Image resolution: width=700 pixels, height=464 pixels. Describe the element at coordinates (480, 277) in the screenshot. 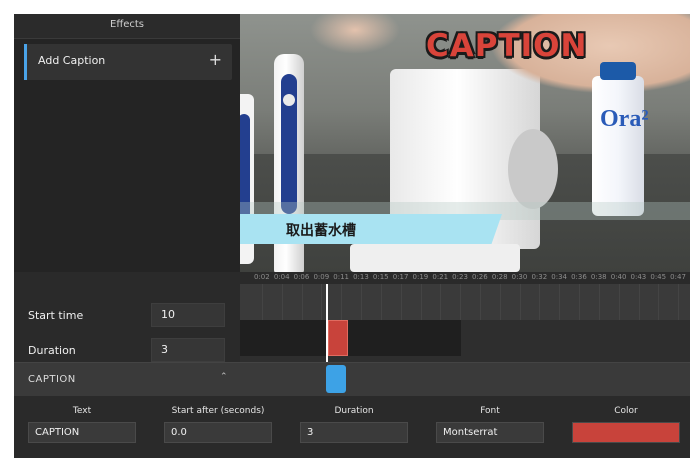

I see `ruler-tick-label: 0:26` at that location.